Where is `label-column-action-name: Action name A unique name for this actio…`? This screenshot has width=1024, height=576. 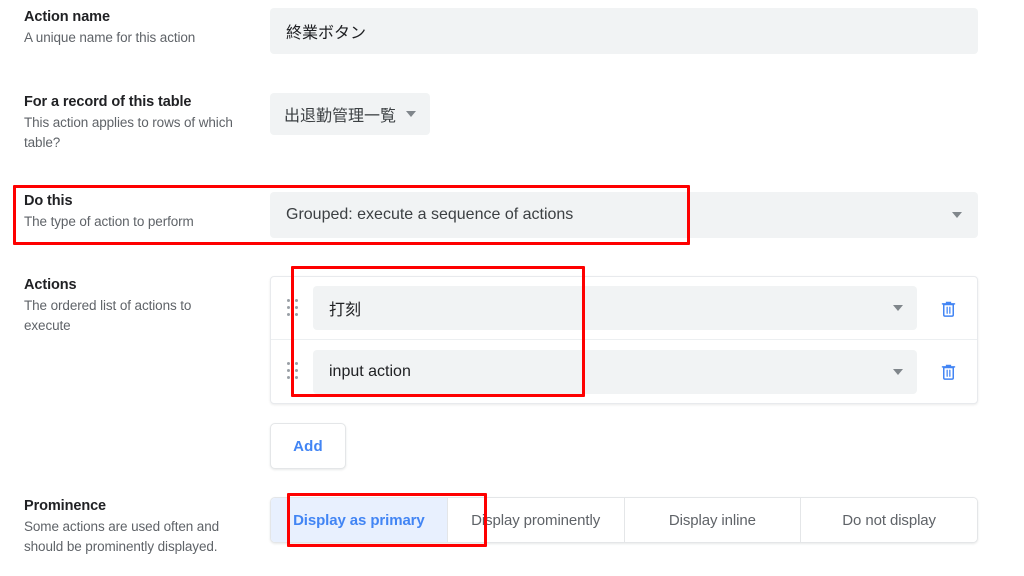
label-column-action-name: Action name A unique name for this actio… is located at coordinates (135, 28).